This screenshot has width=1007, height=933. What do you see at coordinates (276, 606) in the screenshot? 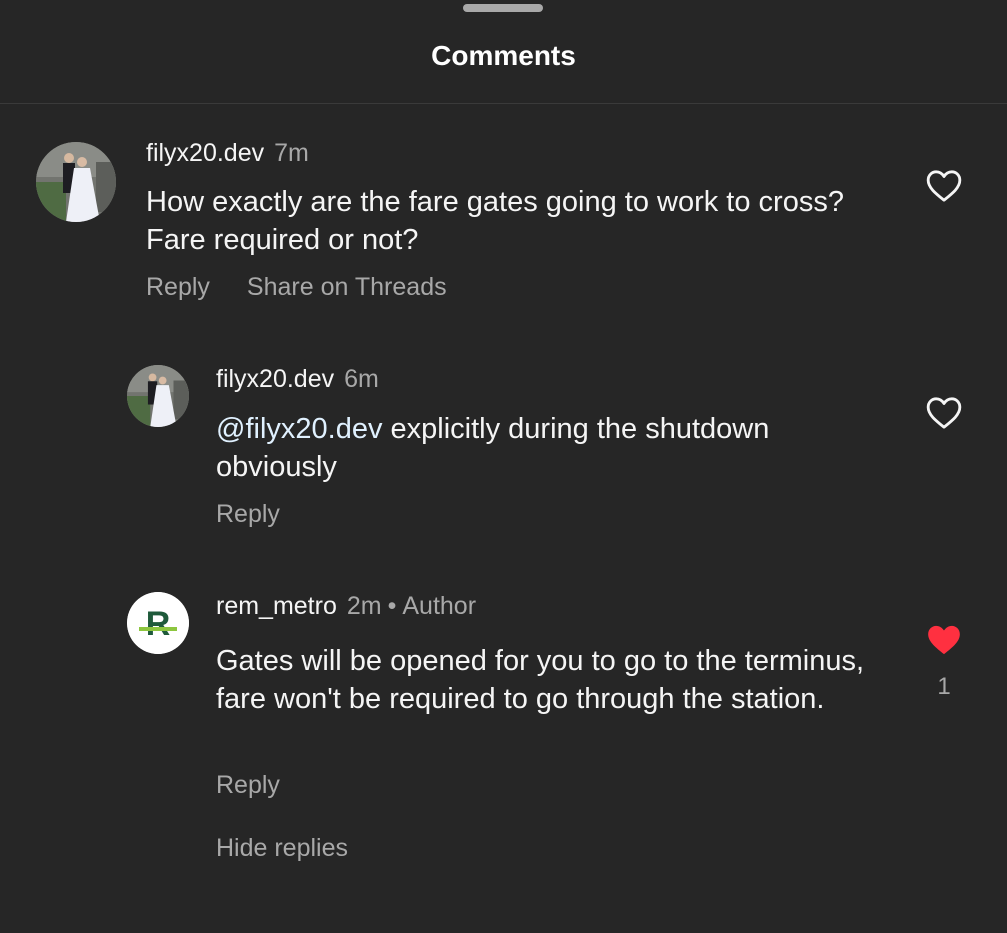
I see `username: rem_metro` at bounding box center [276, 606].